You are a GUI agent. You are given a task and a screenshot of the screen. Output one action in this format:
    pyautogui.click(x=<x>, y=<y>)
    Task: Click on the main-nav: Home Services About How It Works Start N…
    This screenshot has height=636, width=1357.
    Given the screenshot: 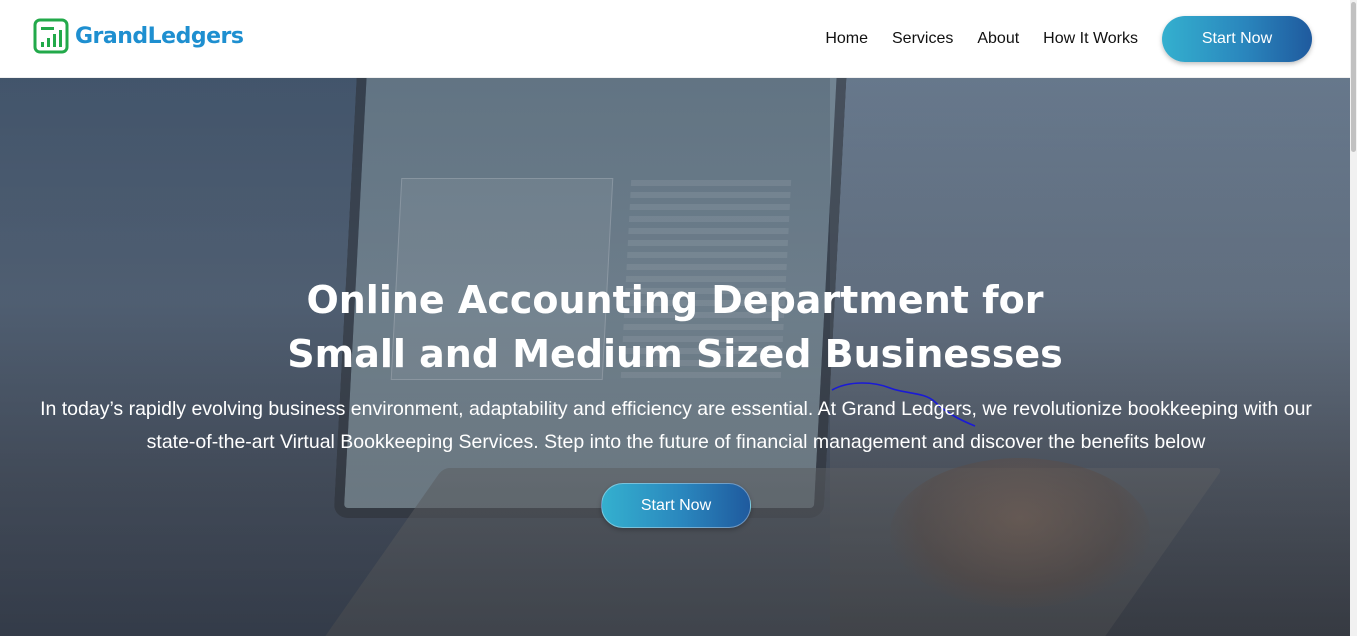 What is the action you would take?
    pyautogui.click(x=1068, y=39)
    